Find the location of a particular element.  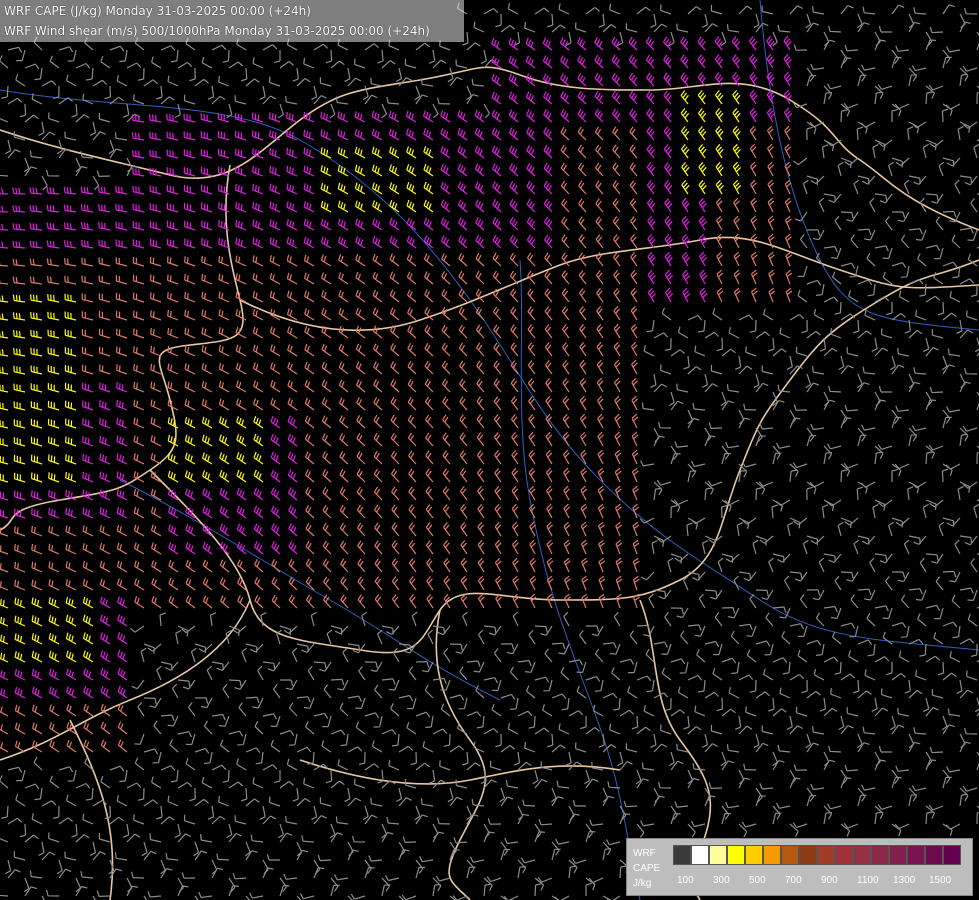

legend-tick-label: 1300 is located at coordinates (904, 880).